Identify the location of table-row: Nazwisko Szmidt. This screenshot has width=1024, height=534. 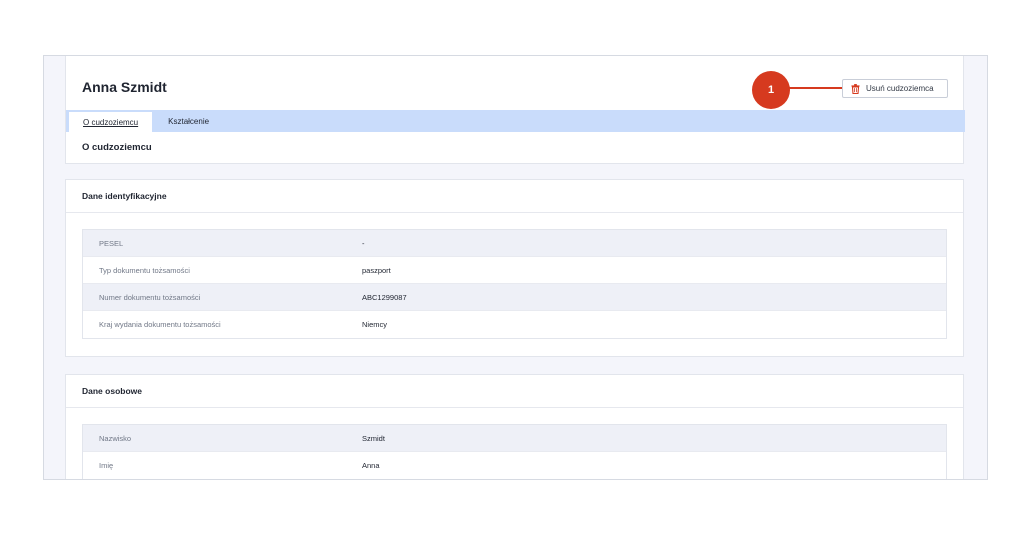
(514, 438).